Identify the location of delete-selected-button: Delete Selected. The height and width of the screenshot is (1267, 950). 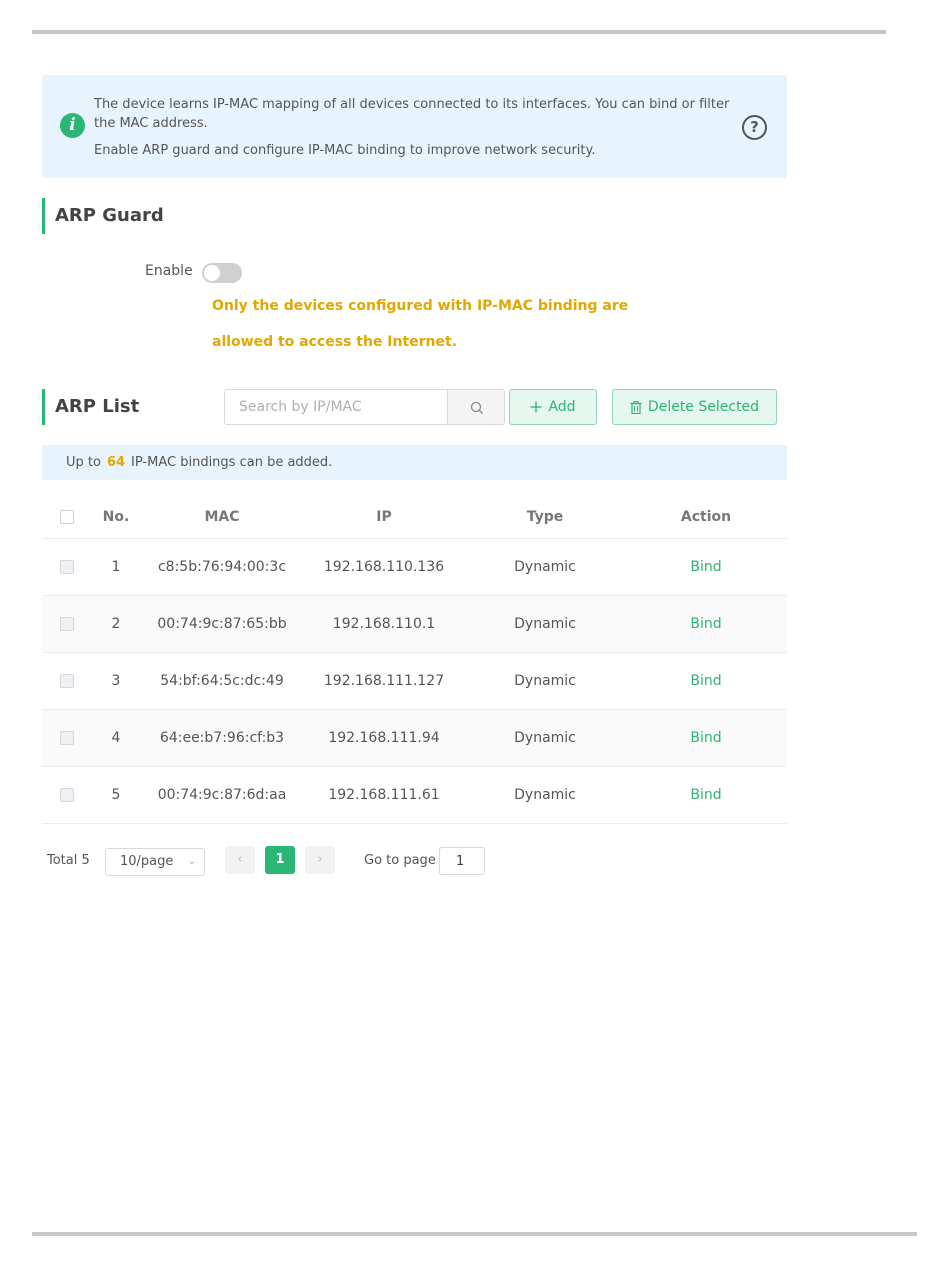
(694, 407).